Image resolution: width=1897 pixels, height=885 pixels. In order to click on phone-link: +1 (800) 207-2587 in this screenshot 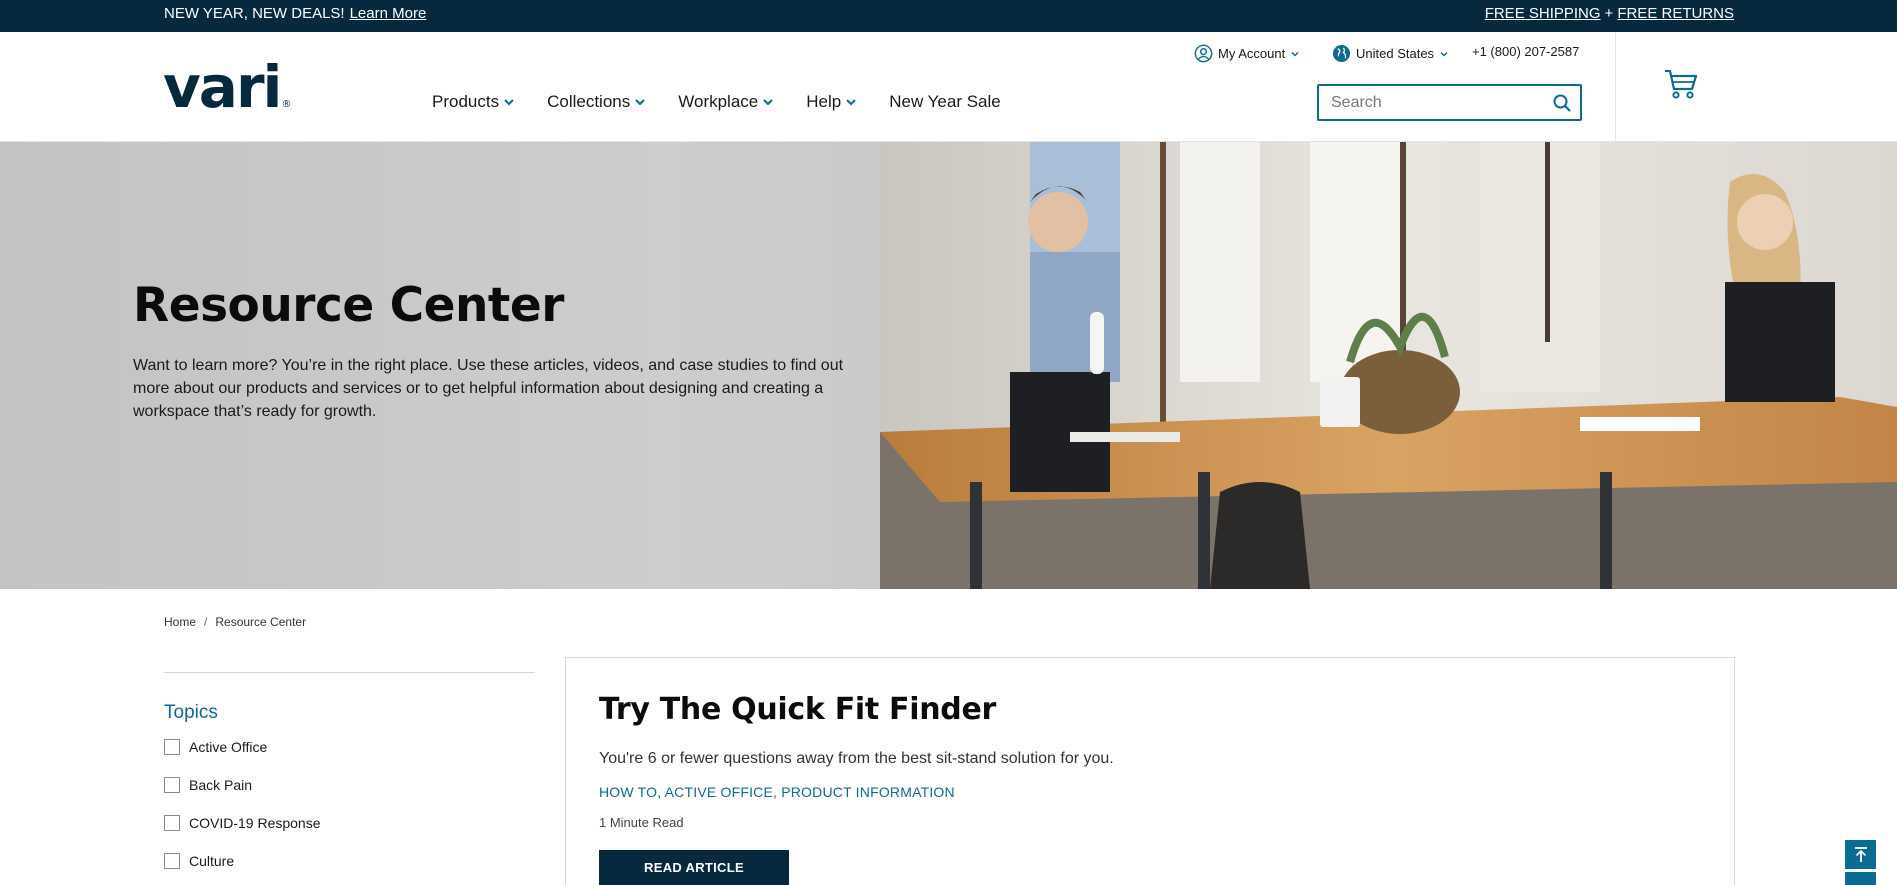, I will do `click(1525, 51)`.